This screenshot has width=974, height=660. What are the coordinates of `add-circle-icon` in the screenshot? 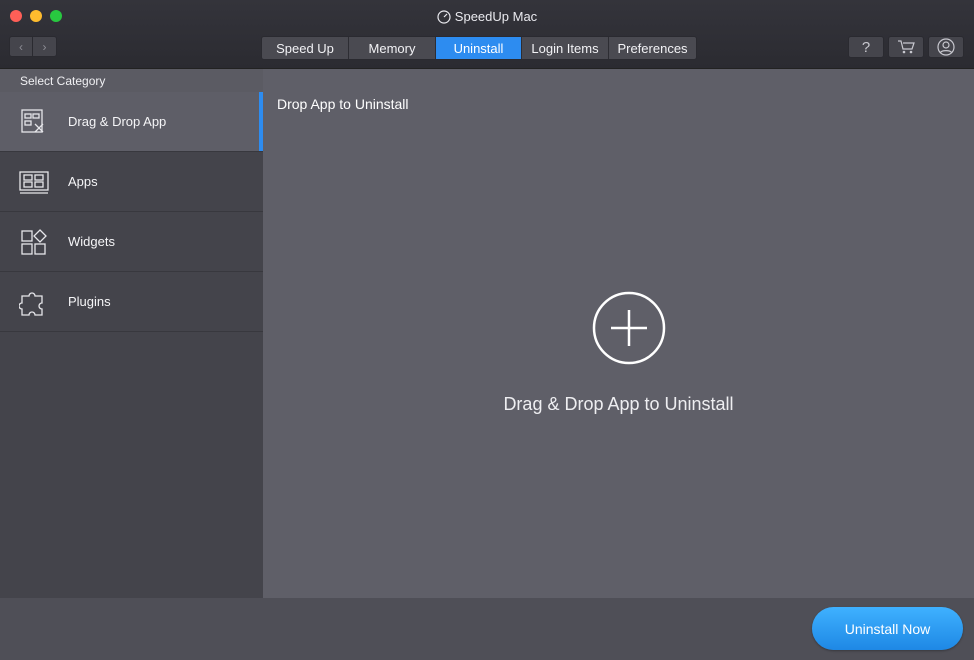 It's located at (629, 328).